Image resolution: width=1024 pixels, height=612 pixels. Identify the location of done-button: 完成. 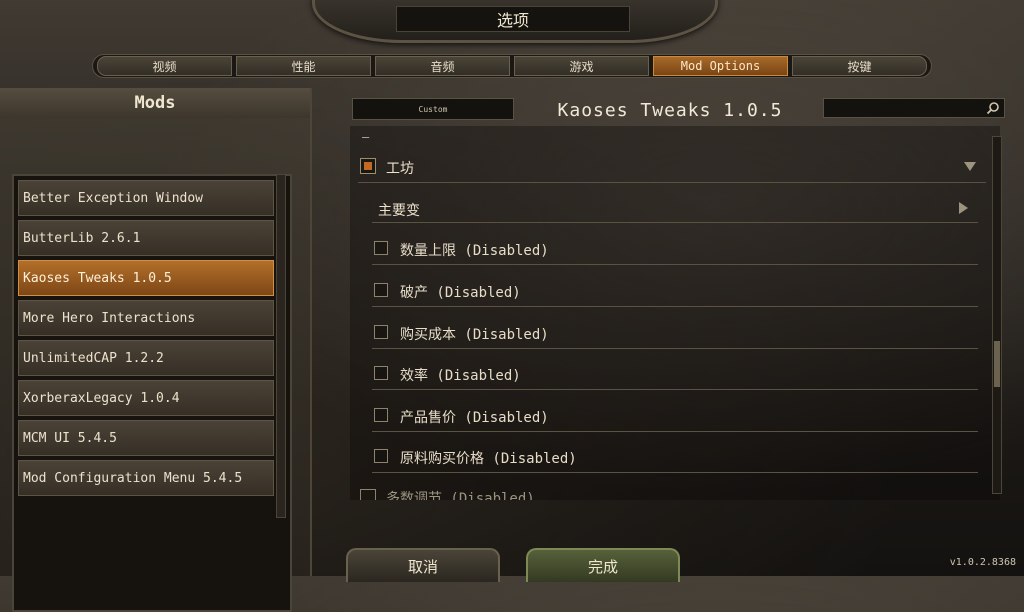
(603, 565).